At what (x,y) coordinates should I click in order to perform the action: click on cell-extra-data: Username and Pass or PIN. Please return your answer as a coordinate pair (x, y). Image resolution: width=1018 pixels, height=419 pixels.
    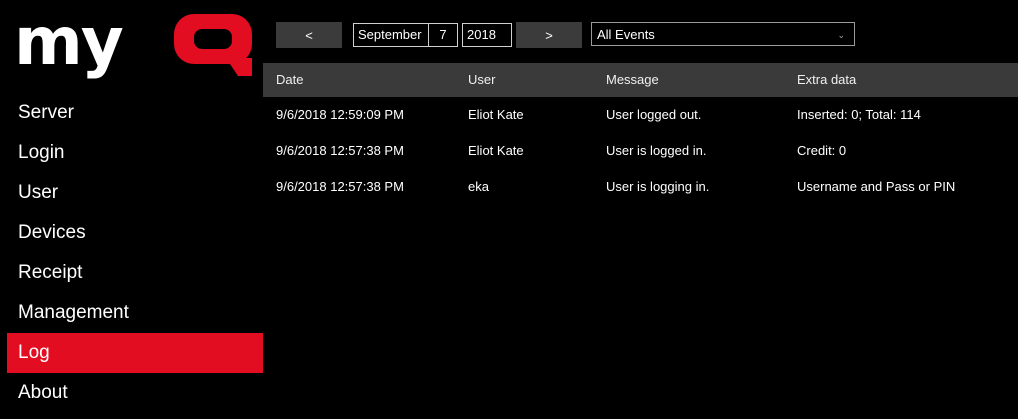
    Looking at the image, I should click on (876, 186).